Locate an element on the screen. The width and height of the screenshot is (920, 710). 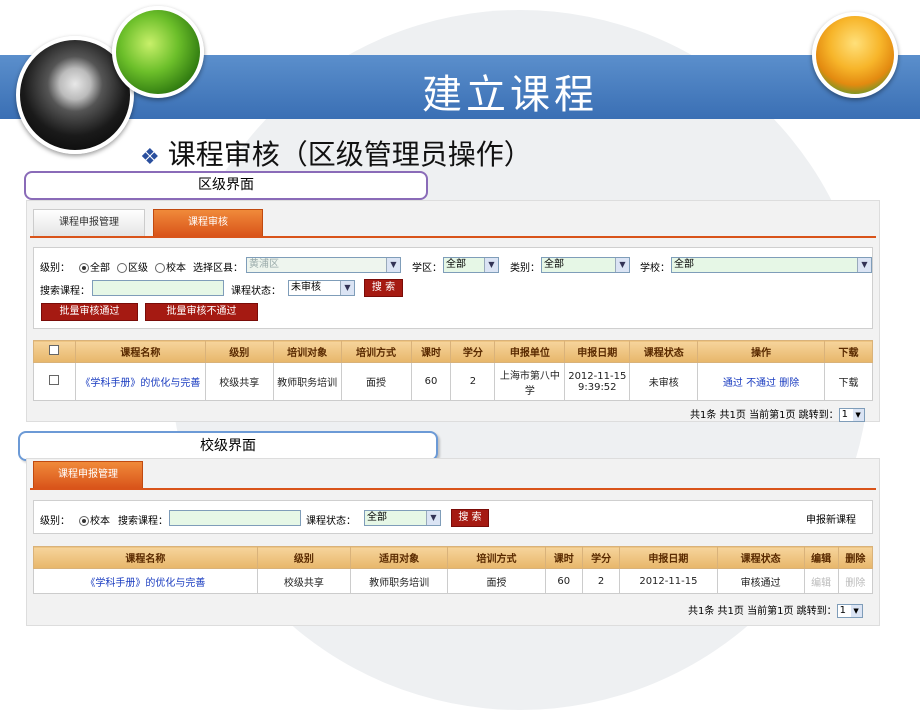
status-select: 未审核 ▼ is located at coordinates (321, 288).